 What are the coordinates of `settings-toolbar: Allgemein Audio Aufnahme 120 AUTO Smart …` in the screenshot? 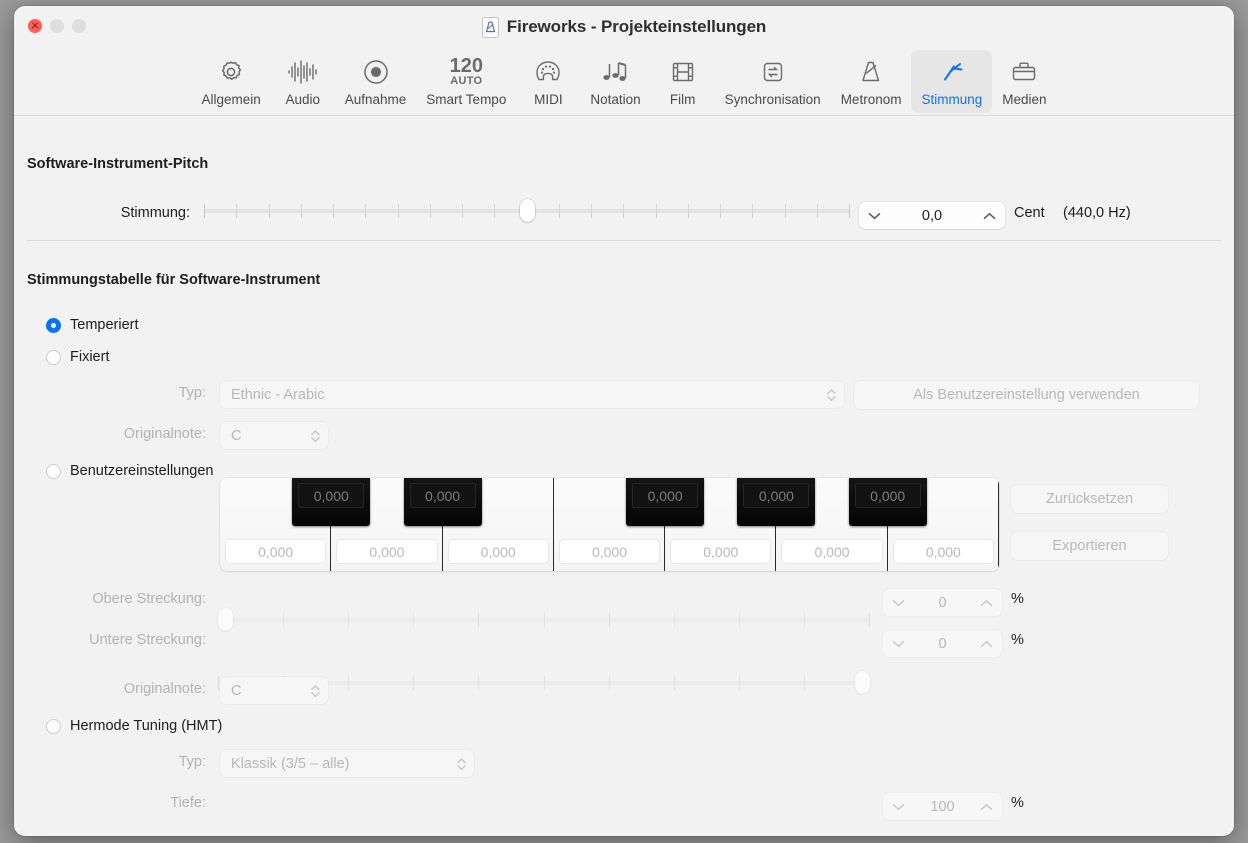 It's located at (624, 82).